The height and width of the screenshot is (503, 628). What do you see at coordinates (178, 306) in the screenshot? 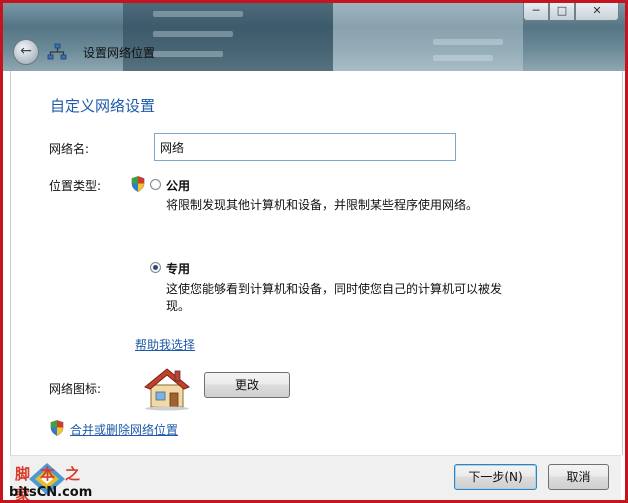
I see `private-option-description: 现。` at bounding box center [178, 306].